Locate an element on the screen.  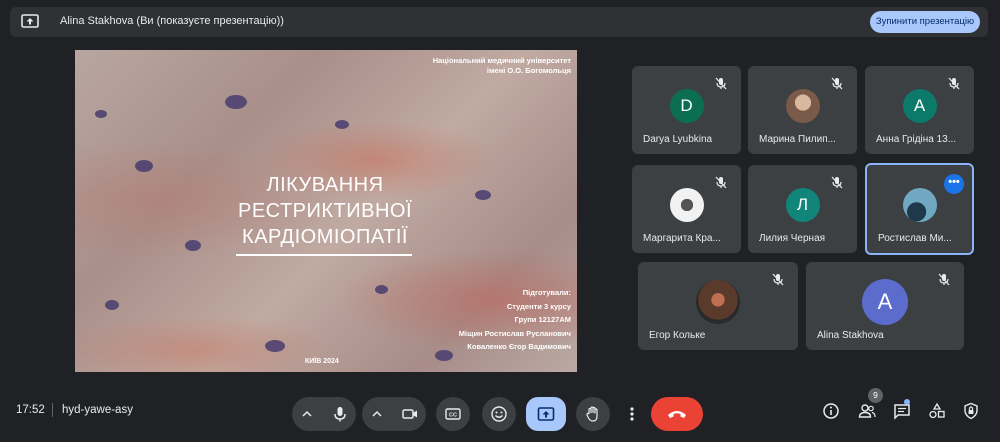
participant-name: Лилия Черная is located at coordinates (792, 238).